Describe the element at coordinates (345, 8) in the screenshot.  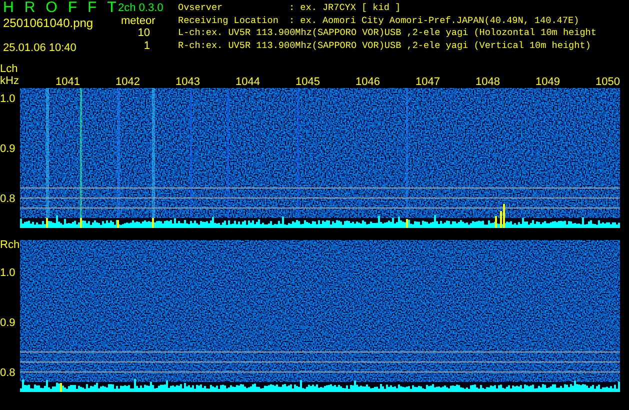
I see `info-value: : ex. JR7CYX [ kid ]` at that location.